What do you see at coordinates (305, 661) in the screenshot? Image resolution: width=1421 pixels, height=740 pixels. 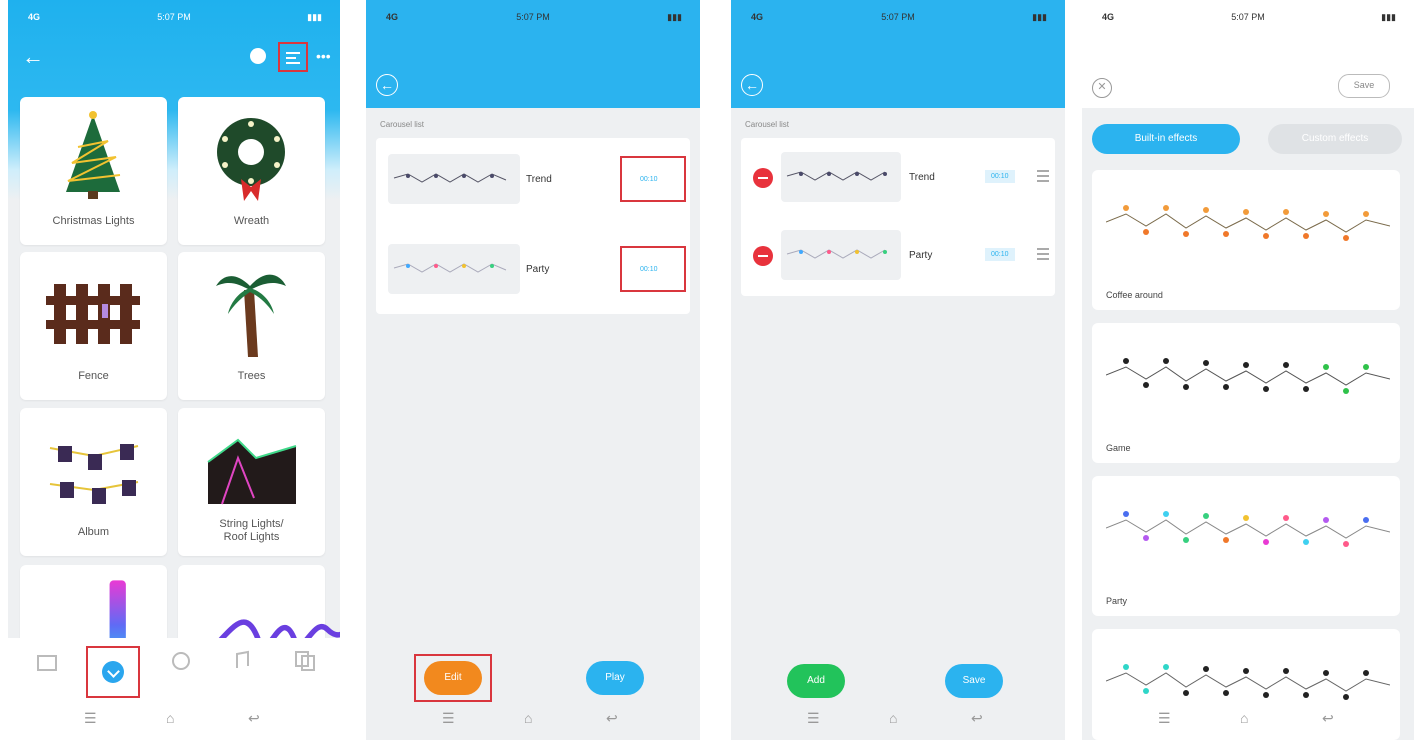 I see `pictures-icon` at bounding box center [305, 661].